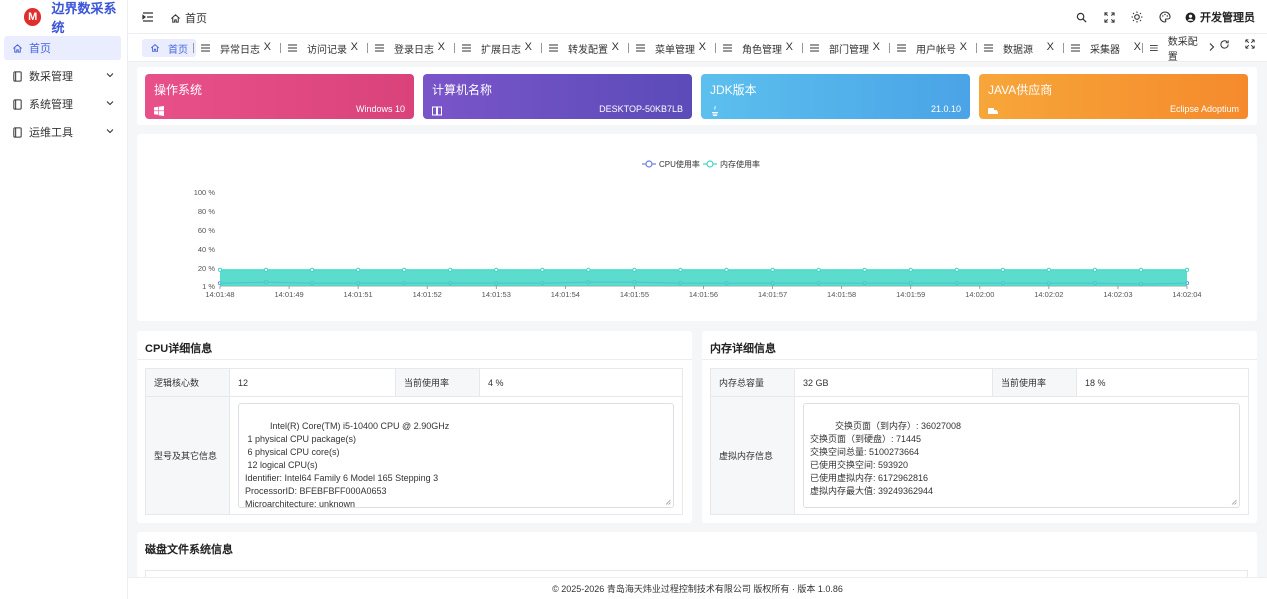  Describe the element at coordinates (641, 109) in the screenshot. I see `card-value: DESKTOP-50KB7LB` at that location.